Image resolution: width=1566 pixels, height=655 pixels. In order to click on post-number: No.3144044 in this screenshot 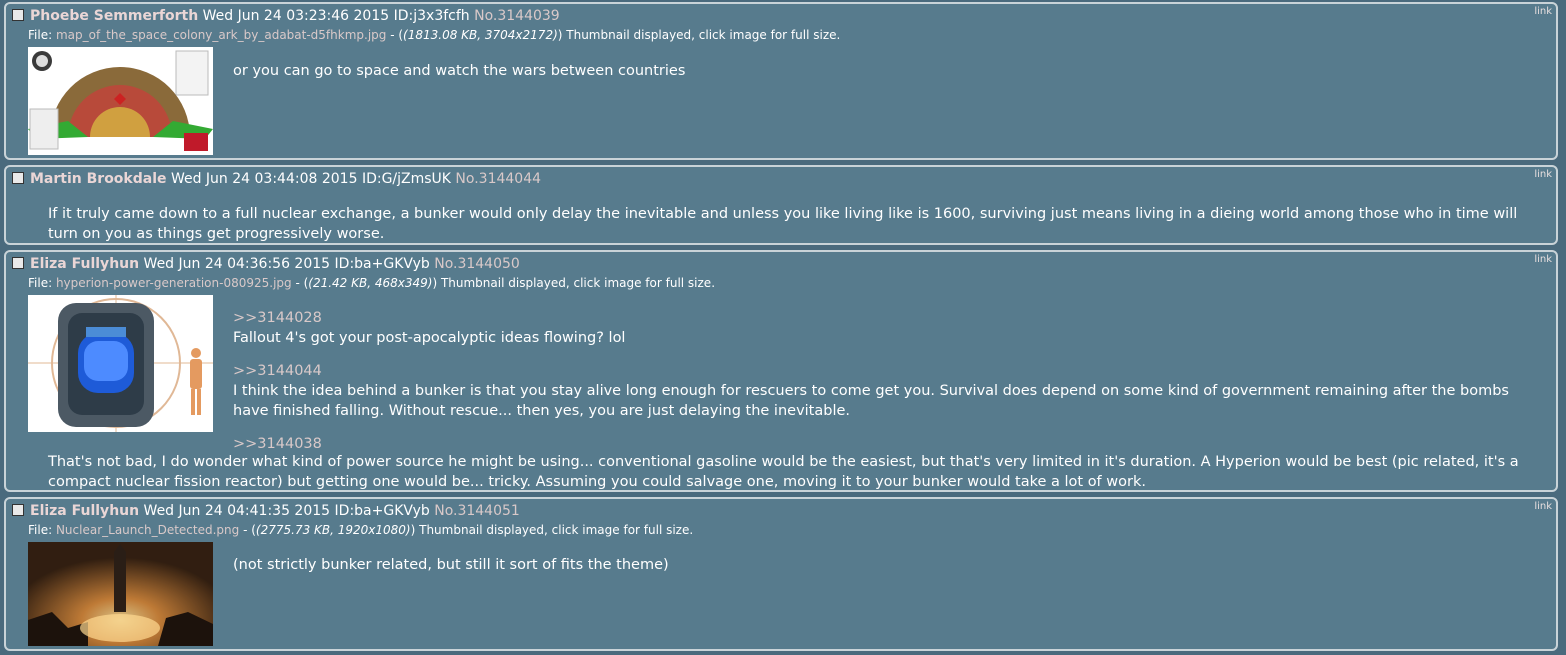, I will do `click(498, 179)`.